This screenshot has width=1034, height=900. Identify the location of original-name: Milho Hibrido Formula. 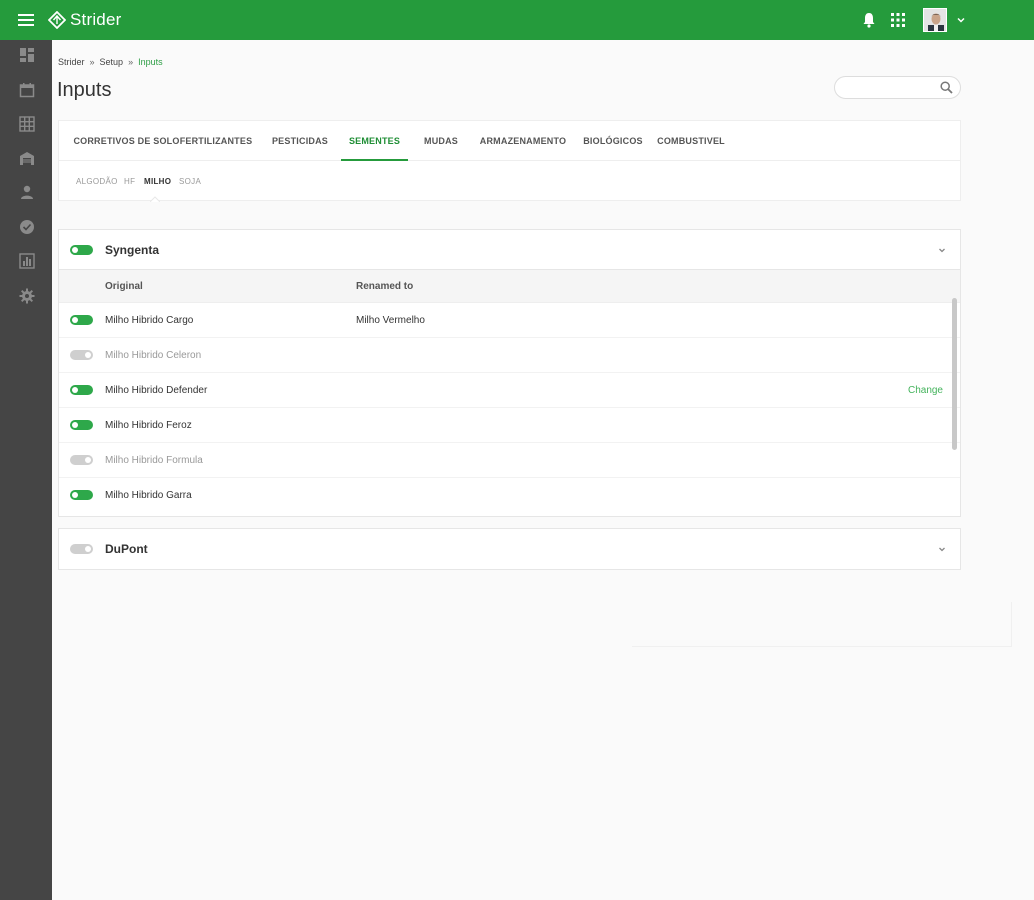
(154, 460).